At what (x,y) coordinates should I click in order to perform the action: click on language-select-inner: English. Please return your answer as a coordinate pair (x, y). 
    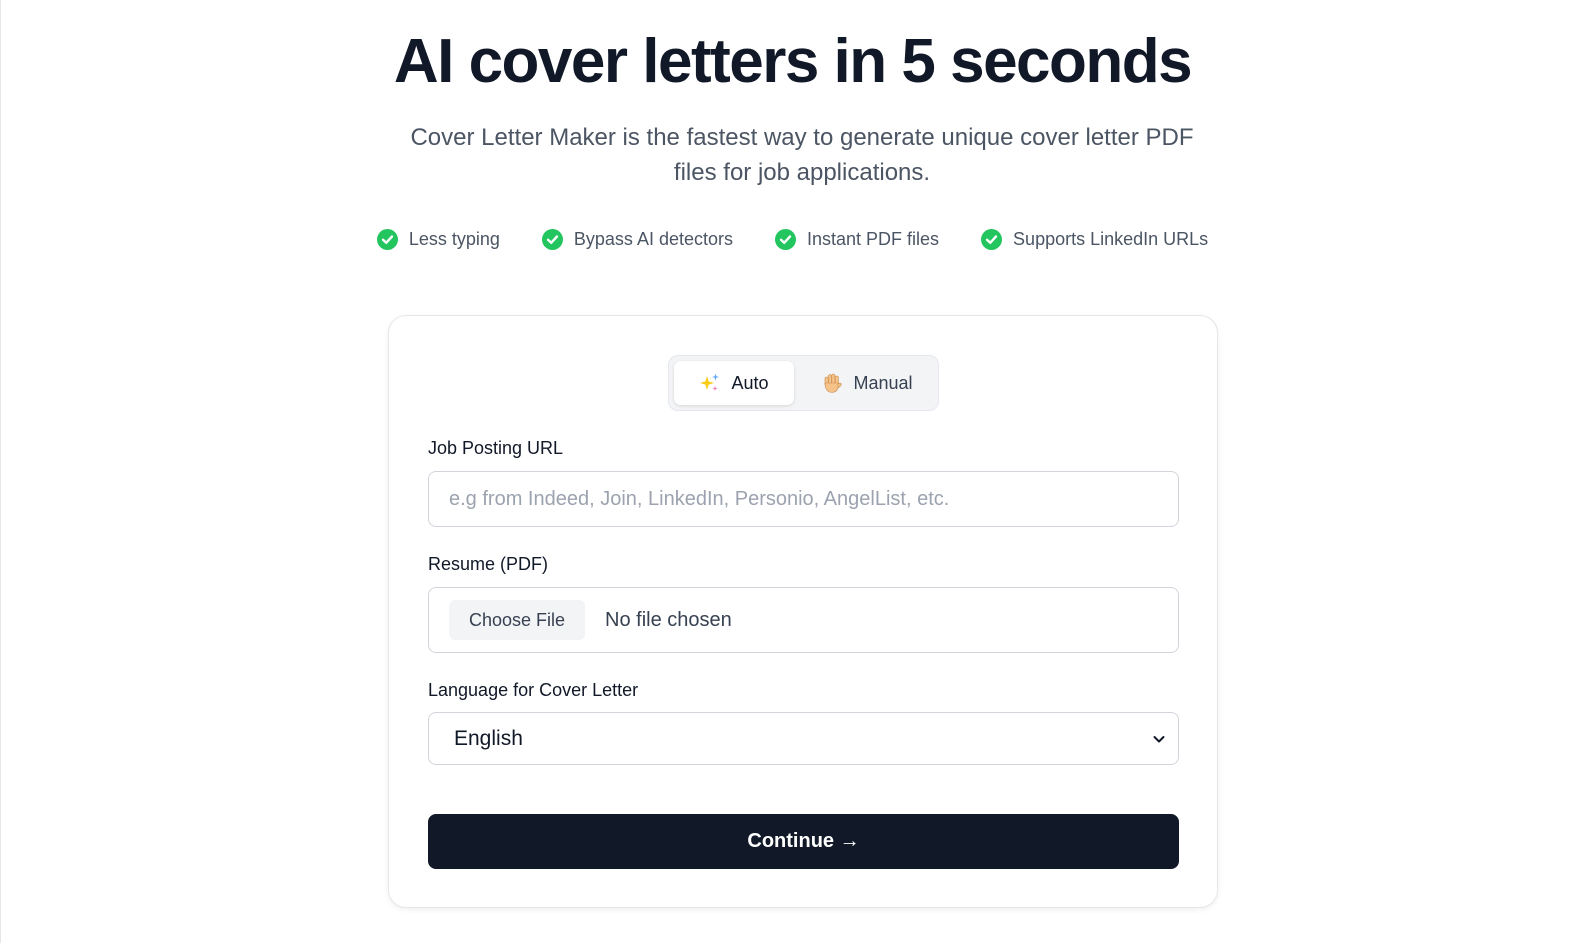
    Looking at the image, I should click on (803, 738).